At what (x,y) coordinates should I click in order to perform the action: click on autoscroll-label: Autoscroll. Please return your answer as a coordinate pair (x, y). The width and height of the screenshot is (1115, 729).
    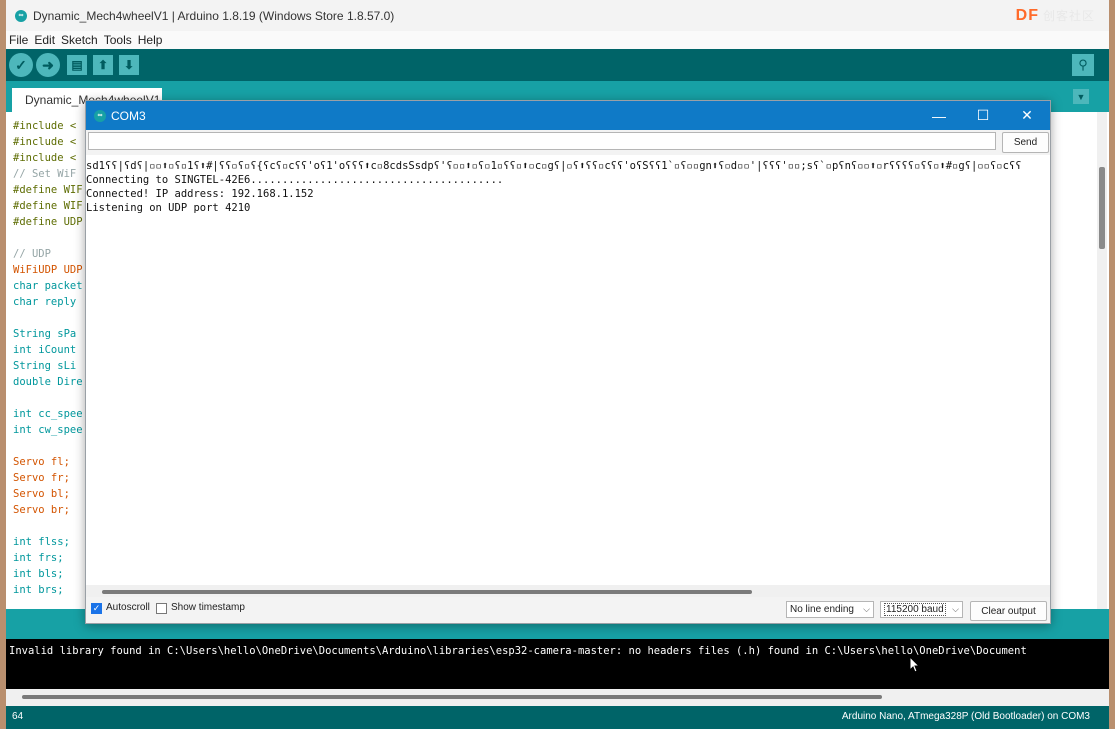
    Looking at the image, I should click on (128, 607).